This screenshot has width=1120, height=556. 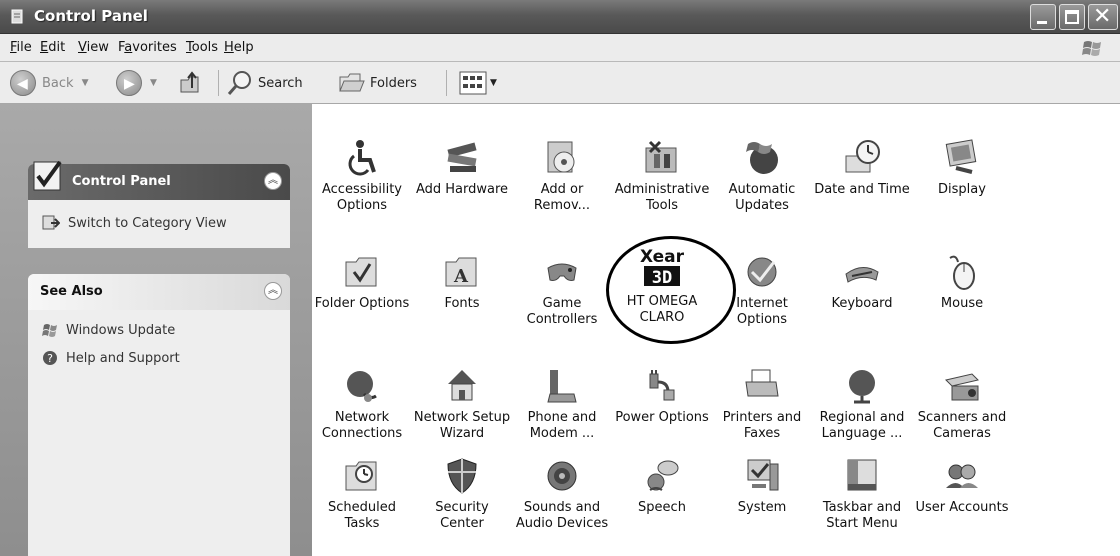 What do you see at coordinates (50, 358) in the screenshot?
I see `help-icon: ?` at bounding box center [50, 358].